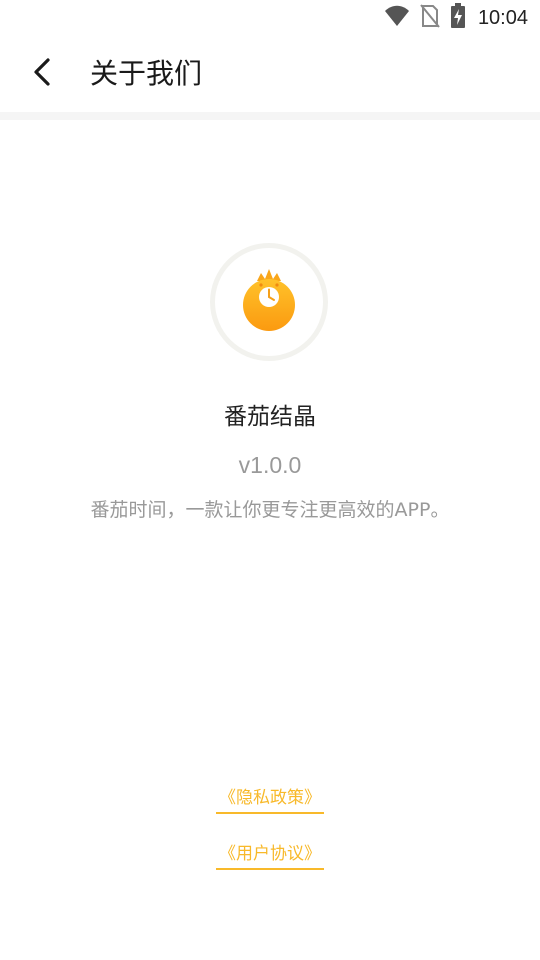  I want to click on back-button, so click(42, 74).